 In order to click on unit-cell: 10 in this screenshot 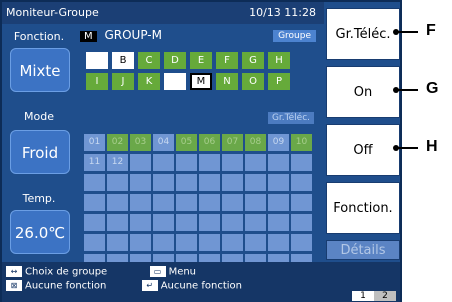, I will do `click(301, 142)`.